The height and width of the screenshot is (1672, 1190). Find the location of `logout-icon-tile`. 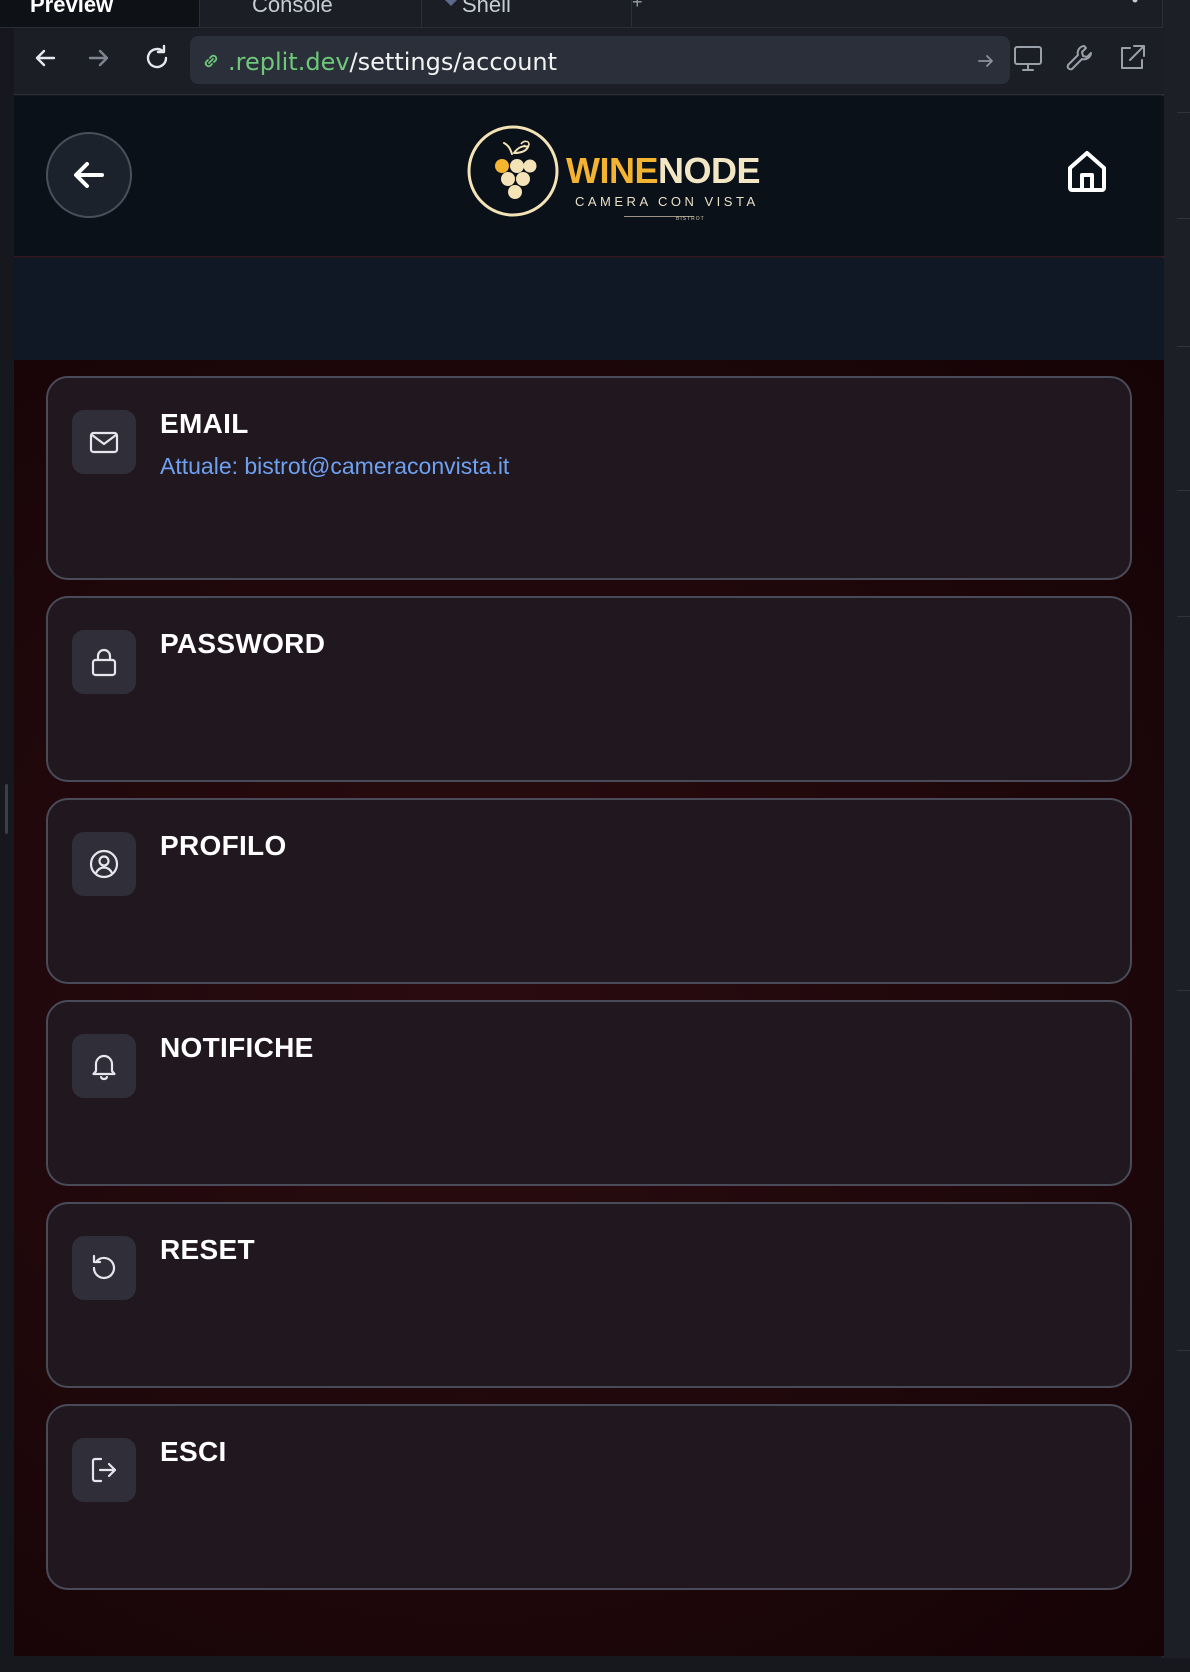

logout-icon-tile is located at coordinates (104, 1470).